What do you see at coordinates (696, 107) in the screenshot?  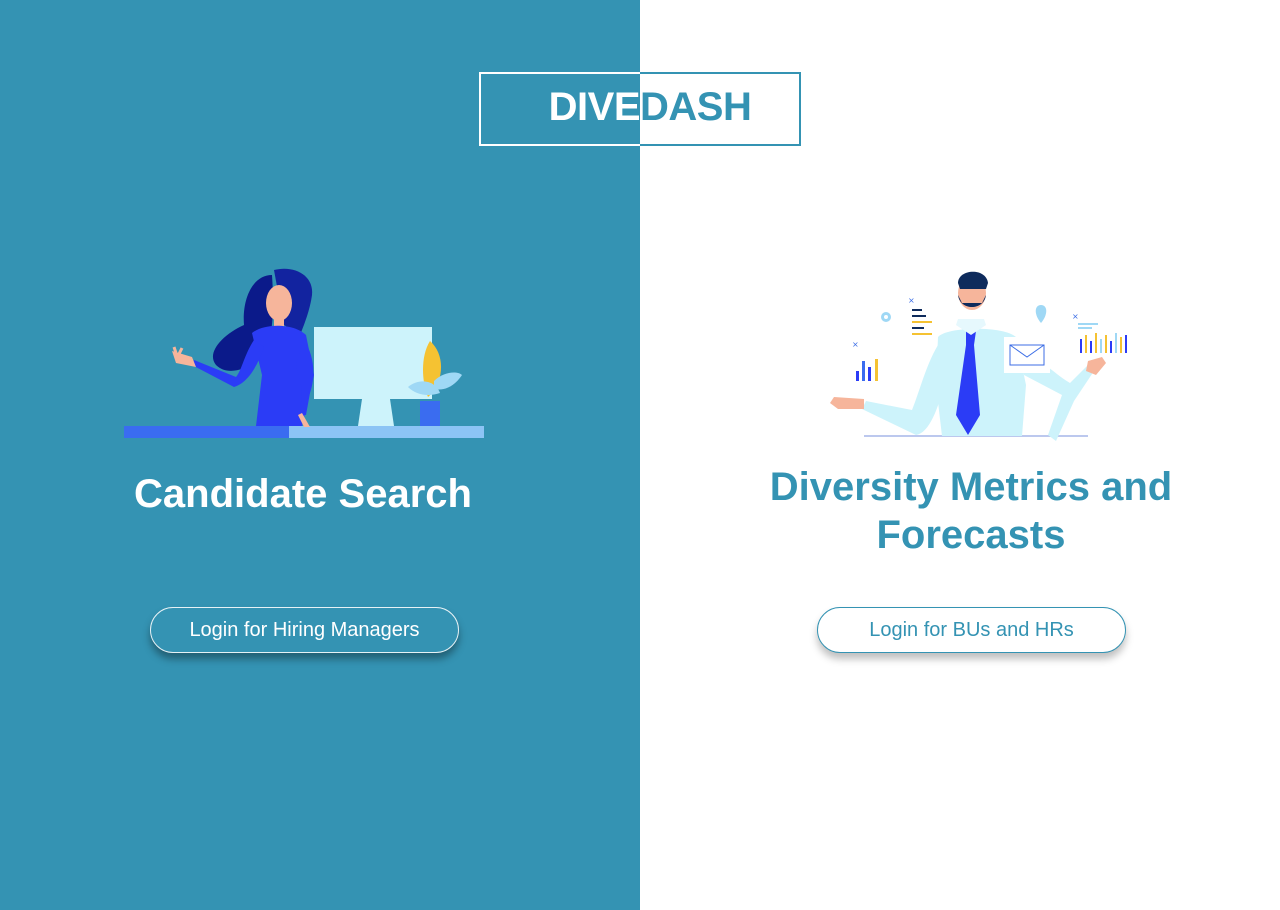 I see `logo-text-dash: DASH` at bounding box center [696, 107].